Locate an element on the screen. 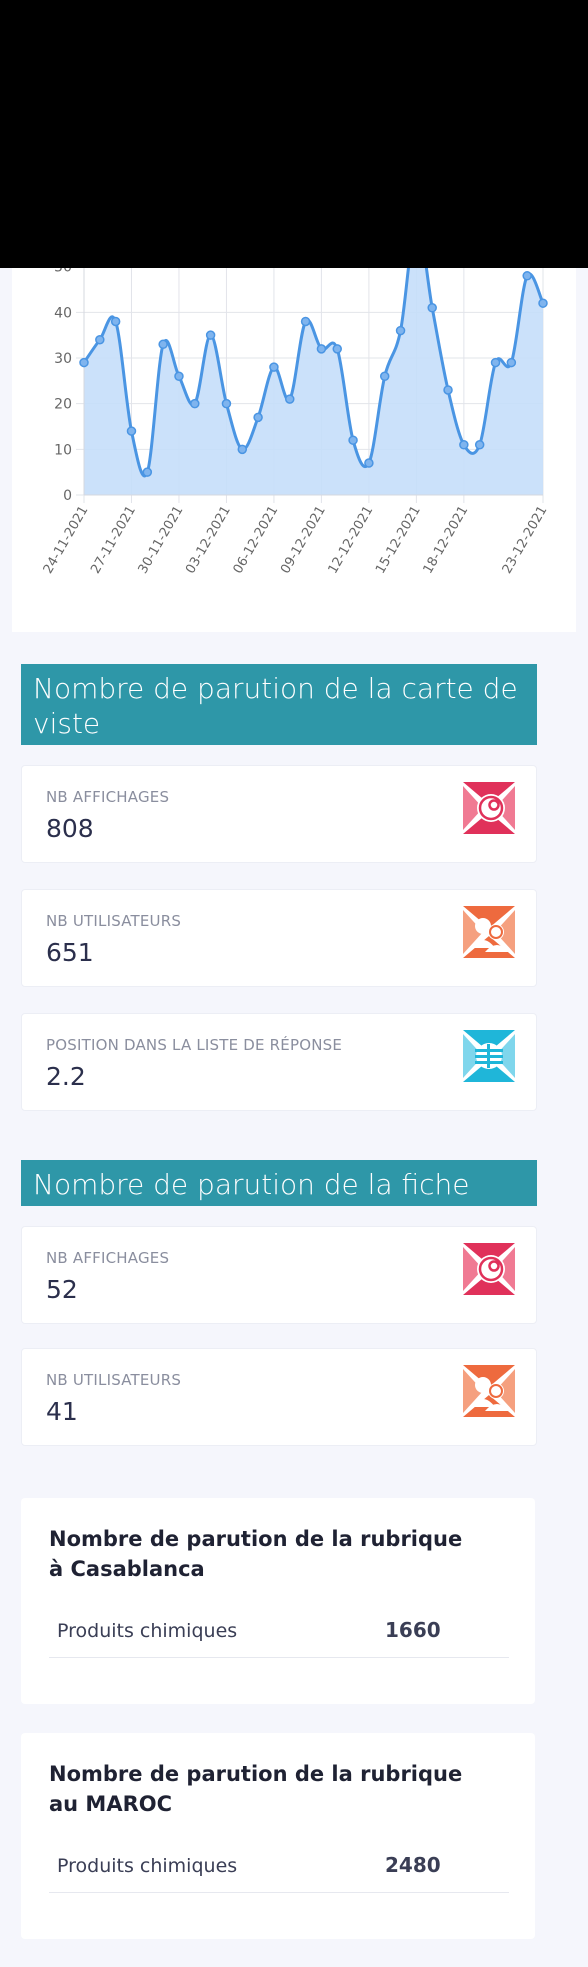  rubrique-row: Produits chimiques 1660 is located at coordinates (279, 1633).